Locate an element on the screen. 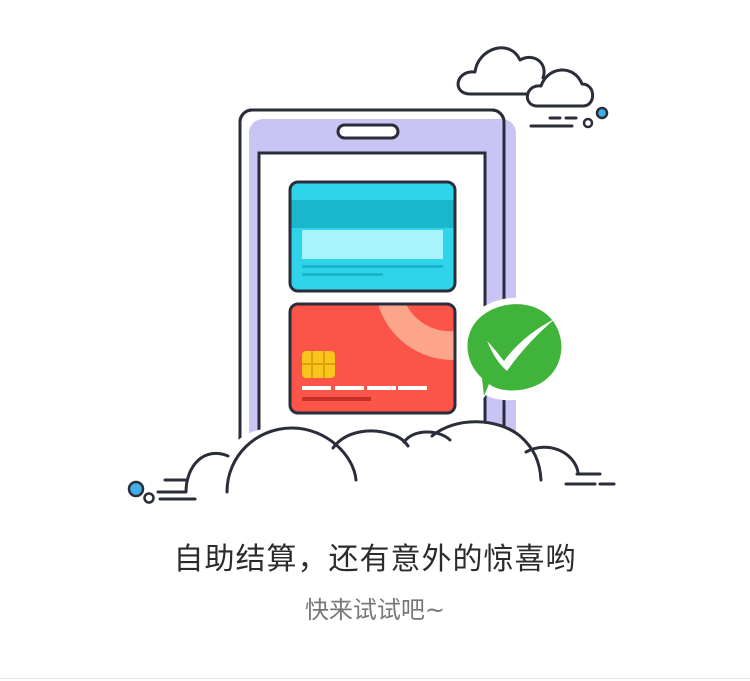 Image resolution: width=750 pixels, height=681 pixels. cloud-icon is located at coordinates (525, 77).